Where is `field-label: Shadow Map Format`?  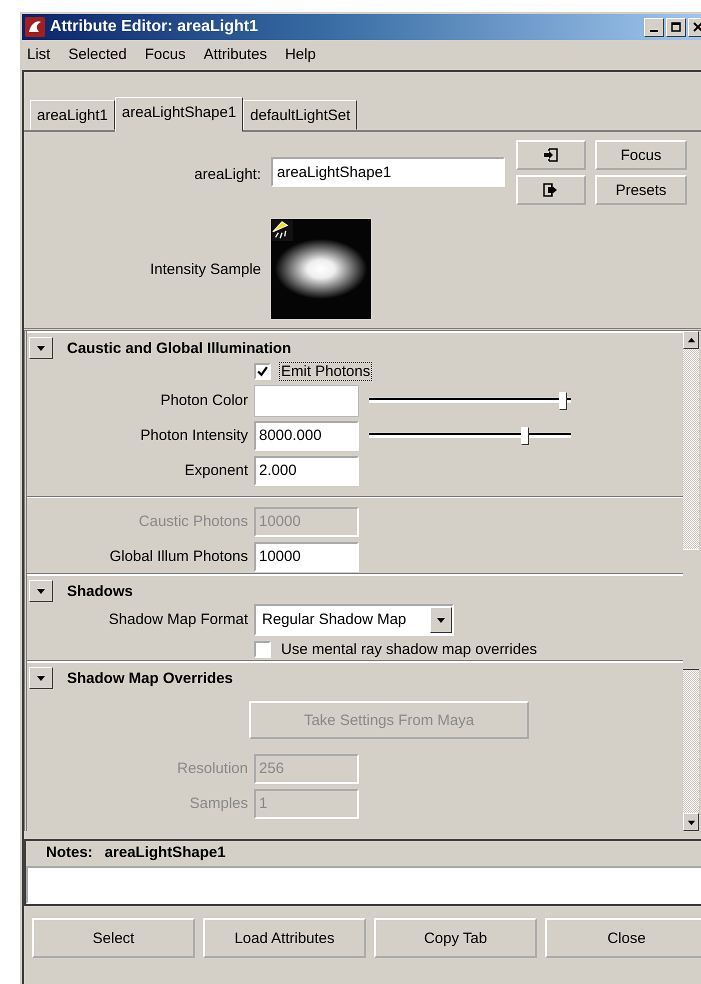 field-label: Shadow Map Format is located at coordinates (178, 619).